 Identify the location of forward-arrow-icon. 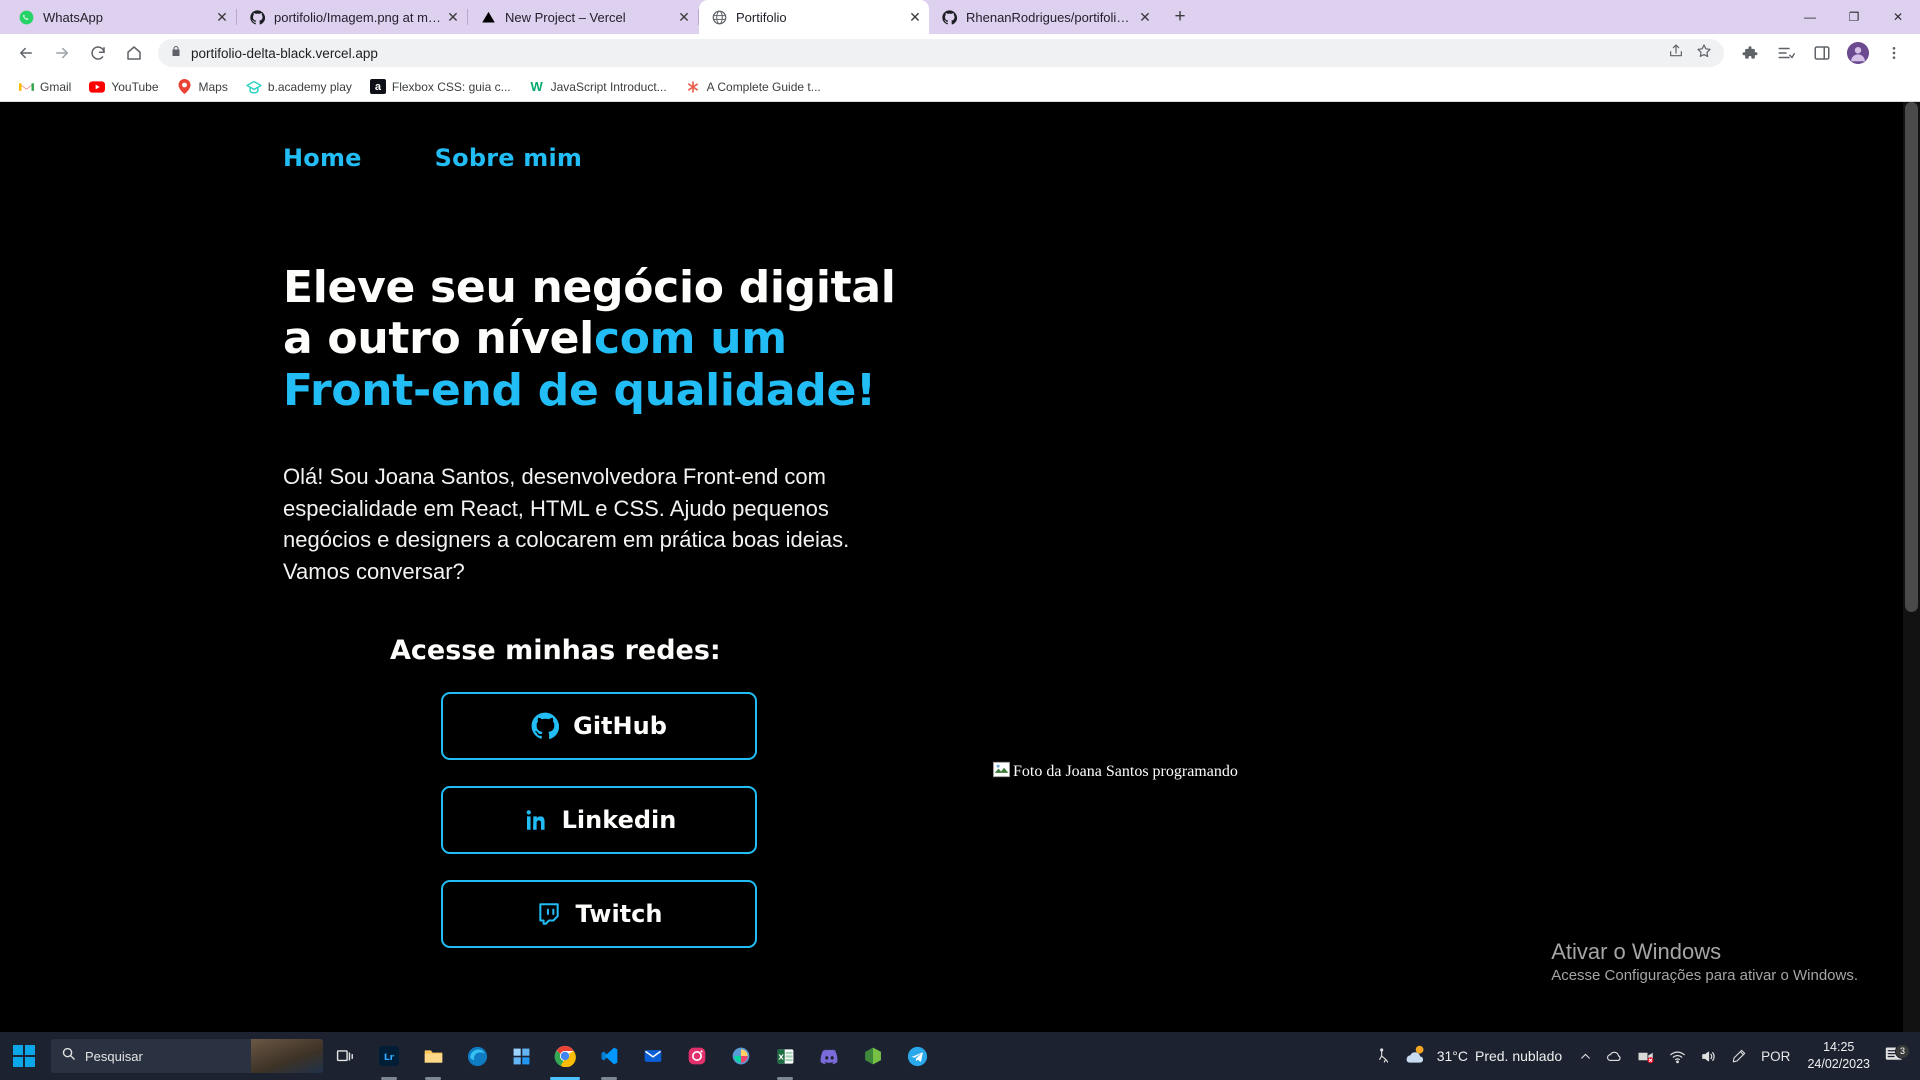
(62, 53).